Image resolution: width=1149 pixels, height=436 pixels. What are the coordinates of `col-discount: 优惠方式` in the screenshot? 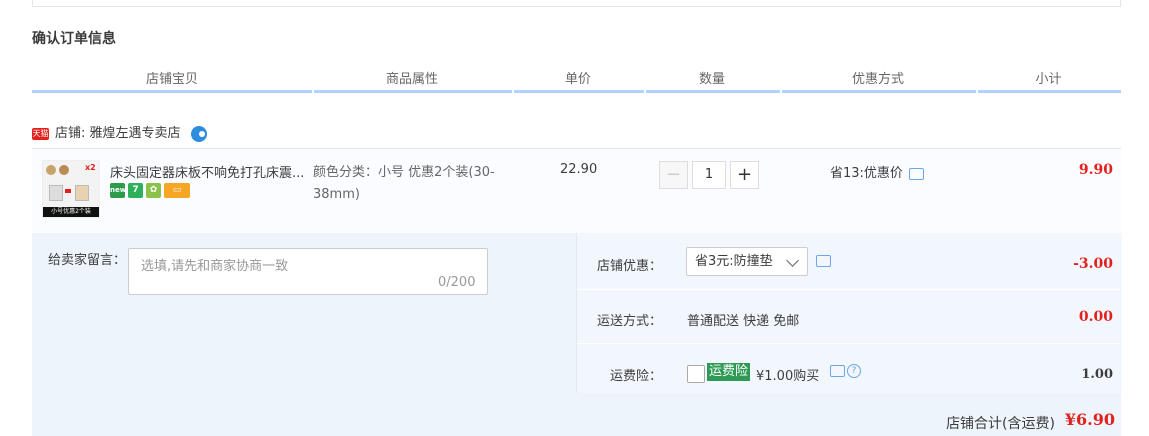 It's located at (877, 79).